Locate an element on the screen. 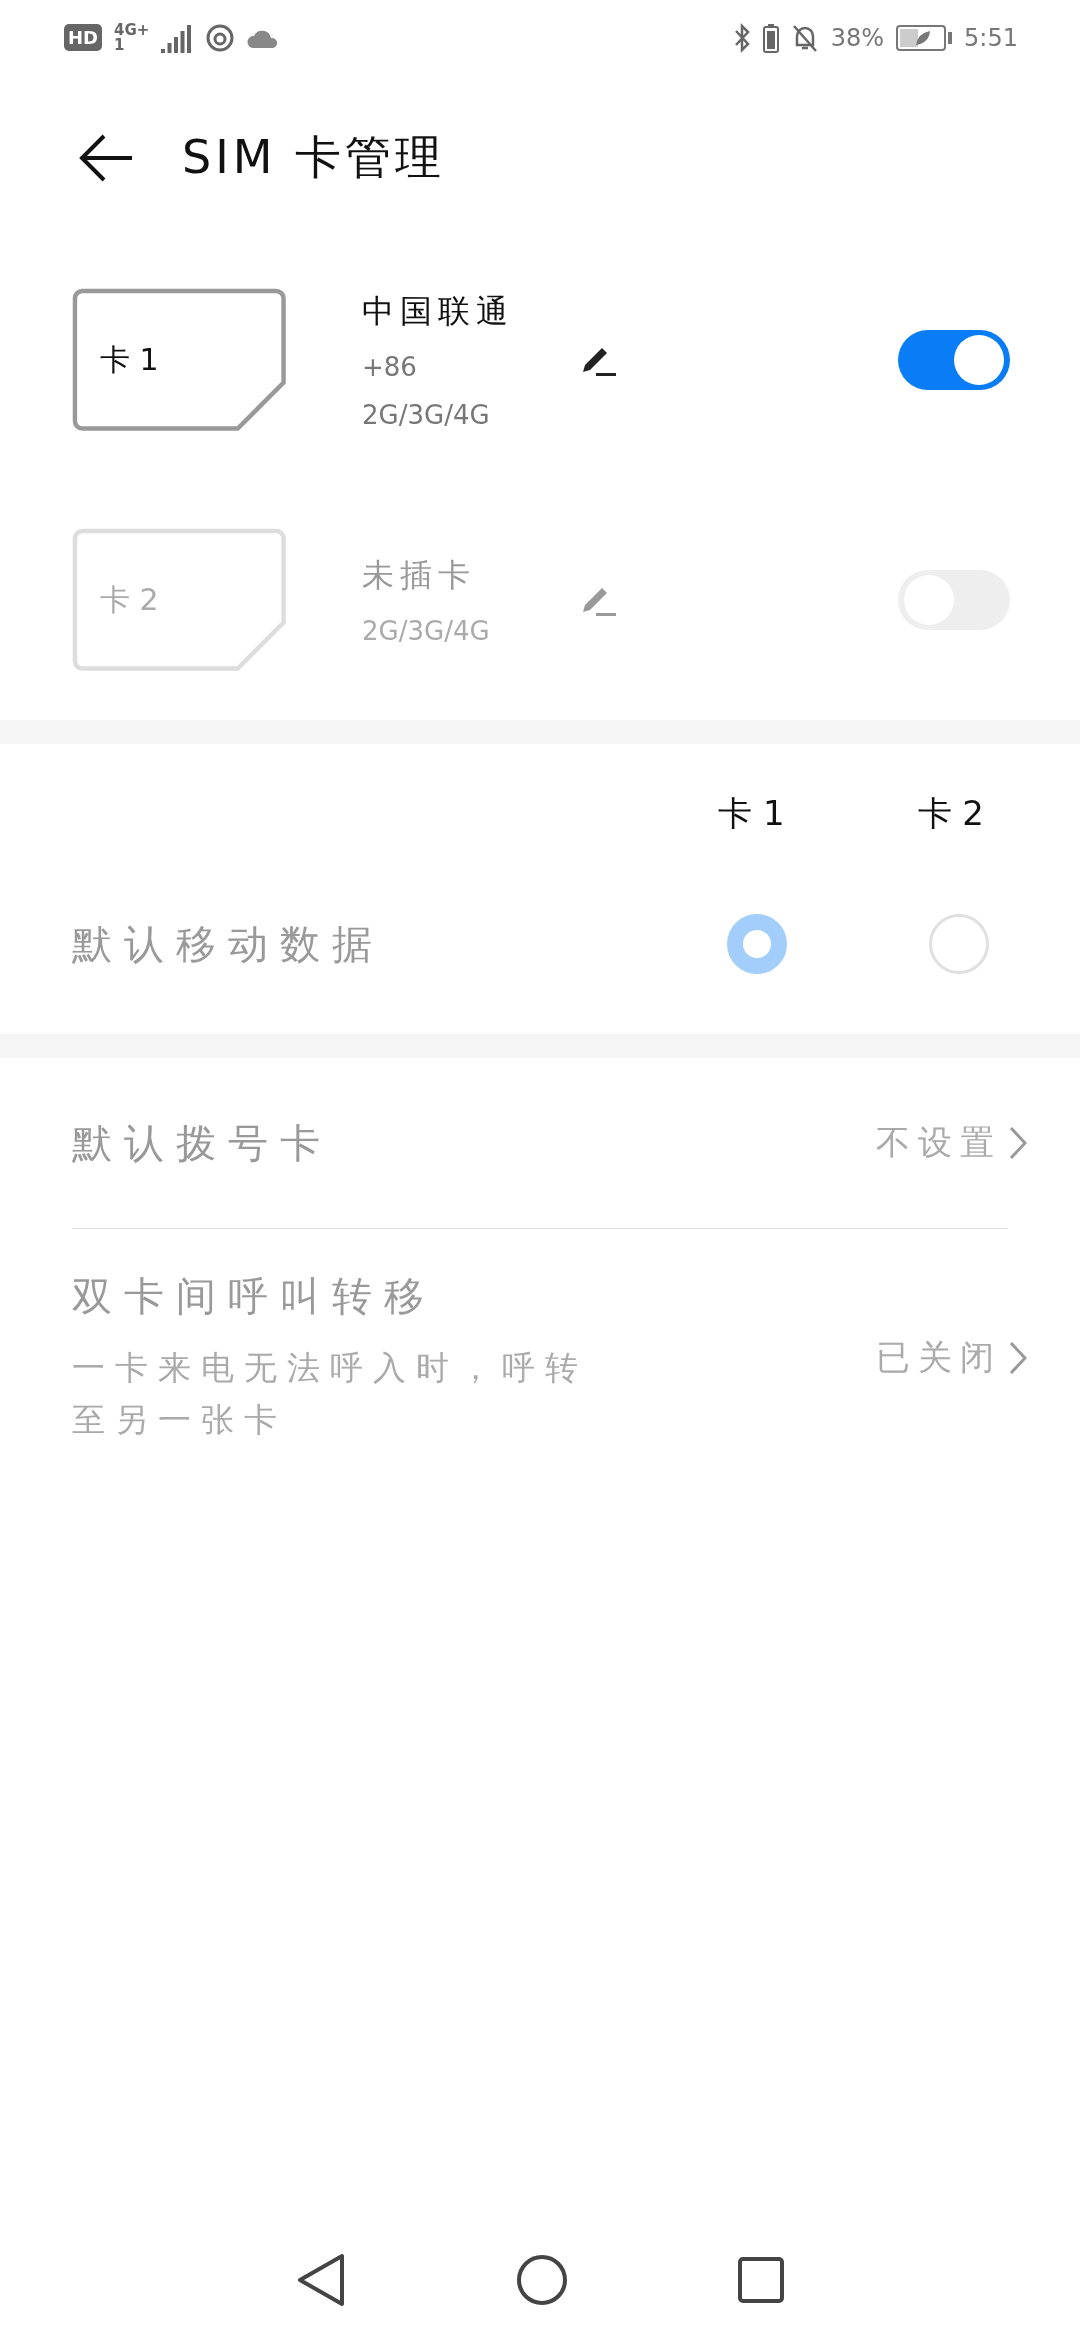 The image size is (1080, 2340). recent-apps-button is located at coordinates (761, 2280).